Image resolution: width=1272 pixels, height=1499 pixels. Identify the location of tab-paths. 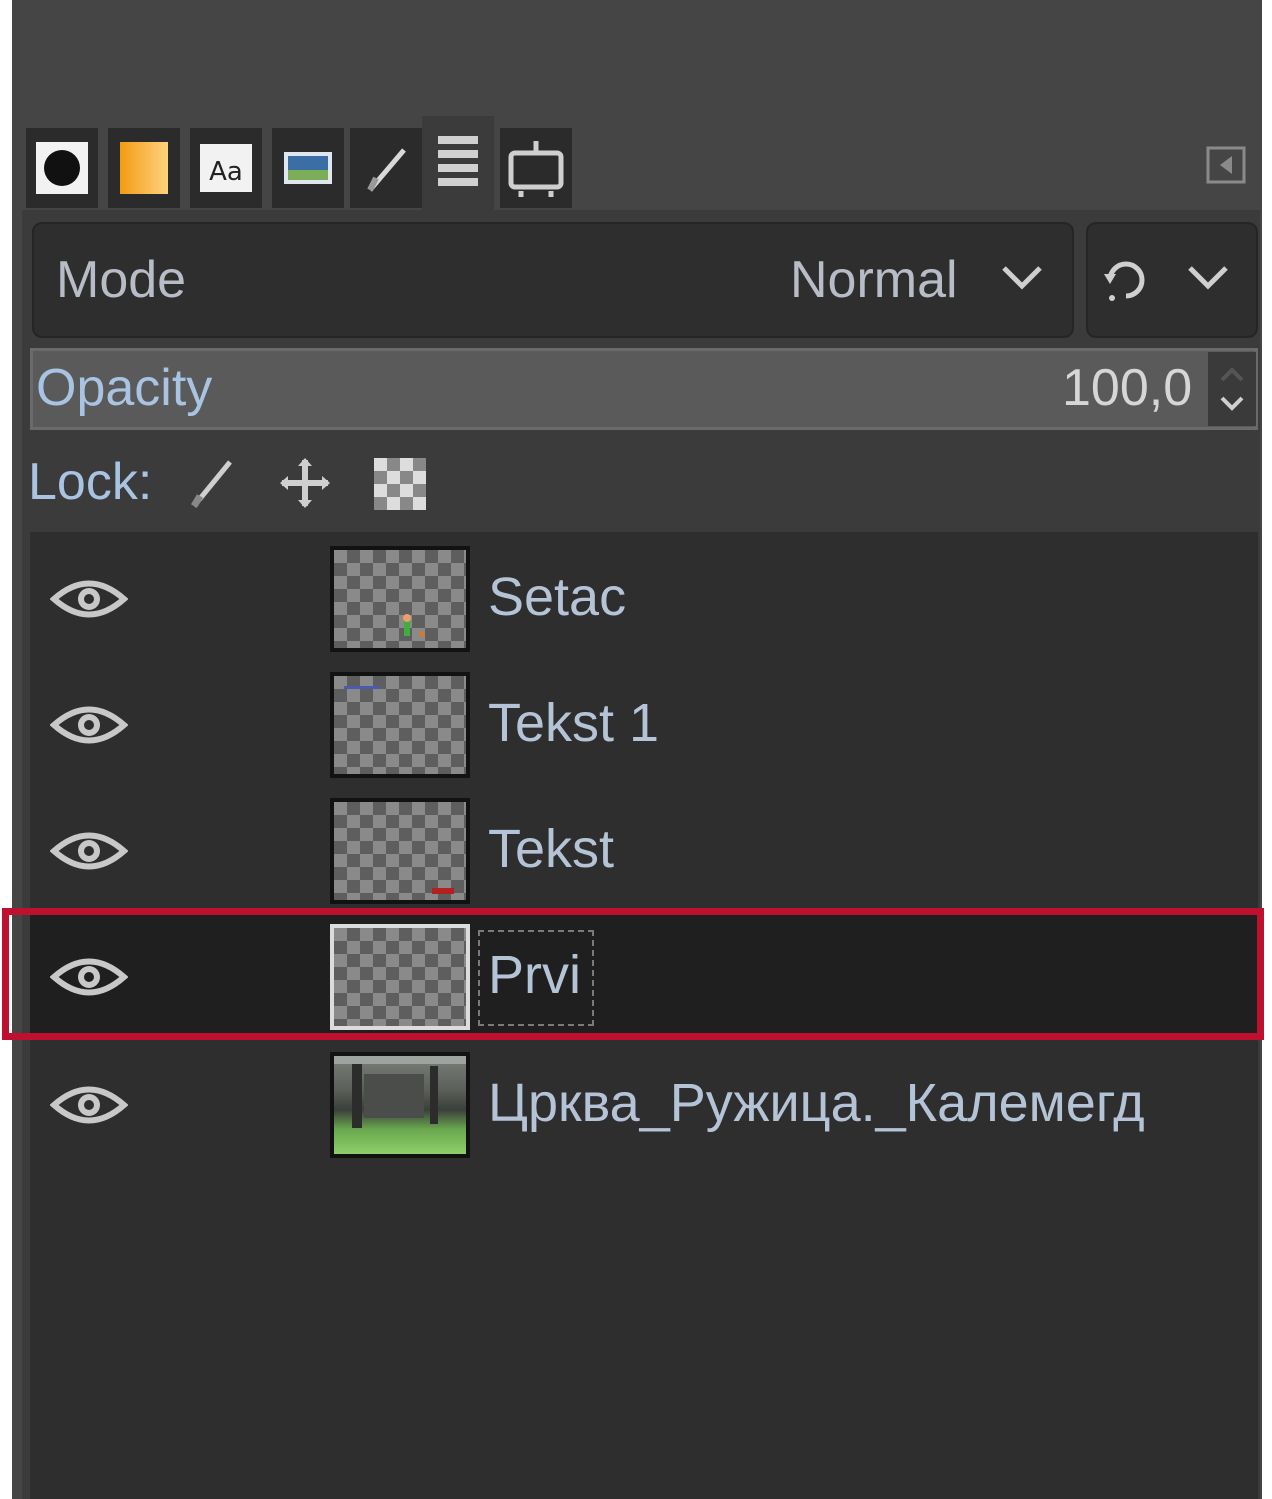
(386, 168).